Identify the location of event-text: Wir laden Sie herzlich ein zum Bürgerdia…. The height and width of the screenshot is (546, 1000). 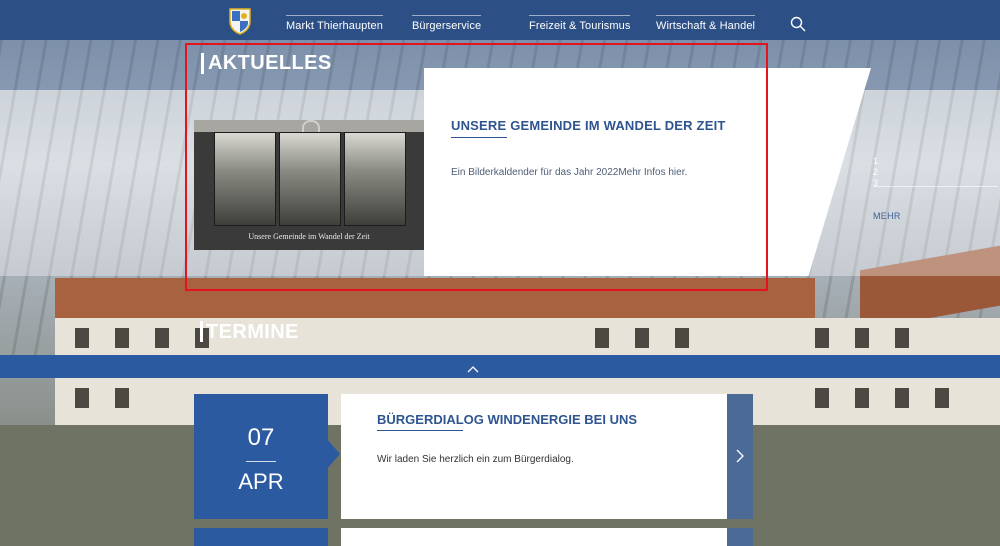
(475, 459).